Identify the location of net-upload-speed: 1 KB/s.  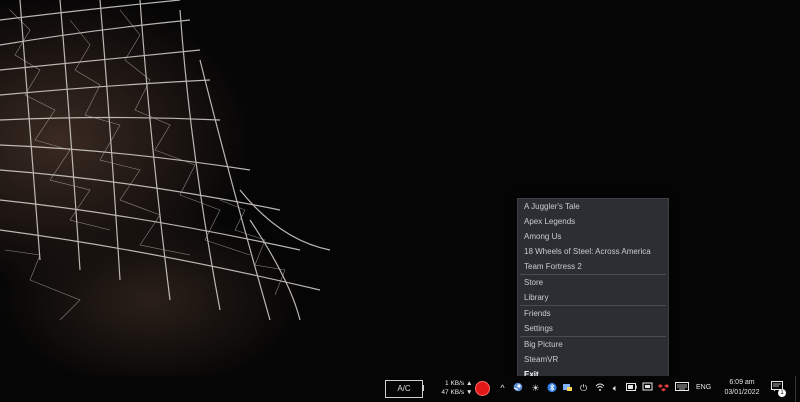
(455, 383).